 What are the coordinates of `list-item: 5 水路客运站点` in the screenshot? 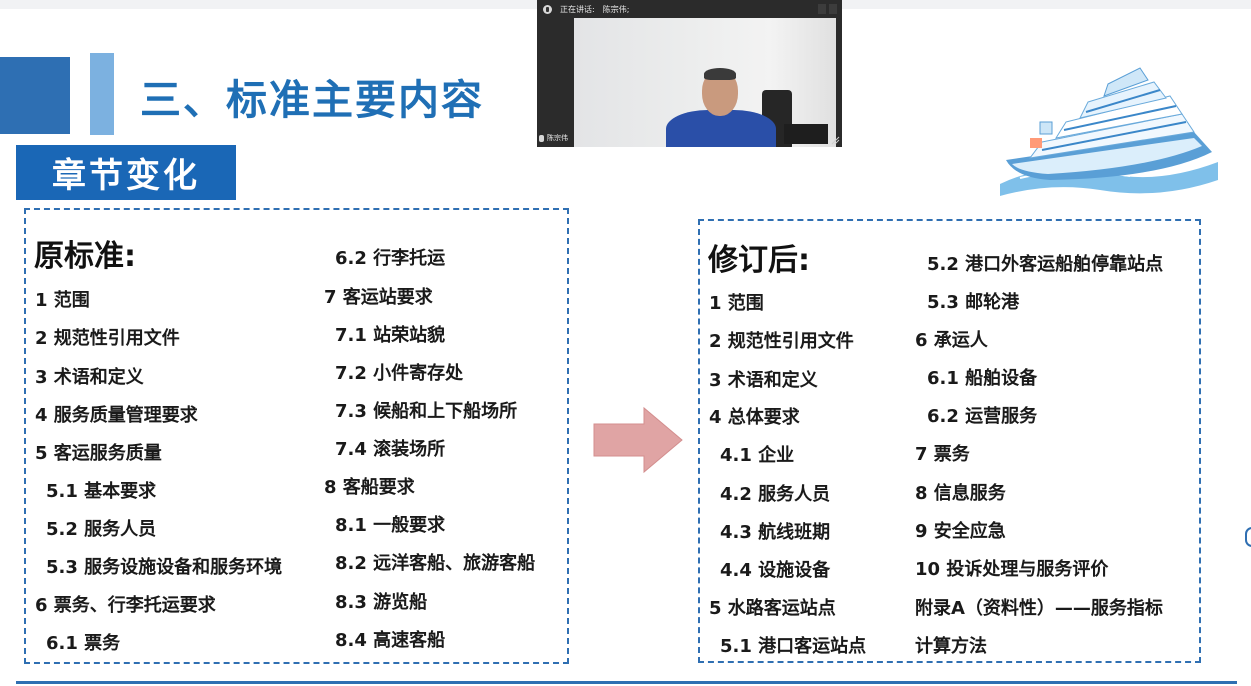 It's located at (772, 608).